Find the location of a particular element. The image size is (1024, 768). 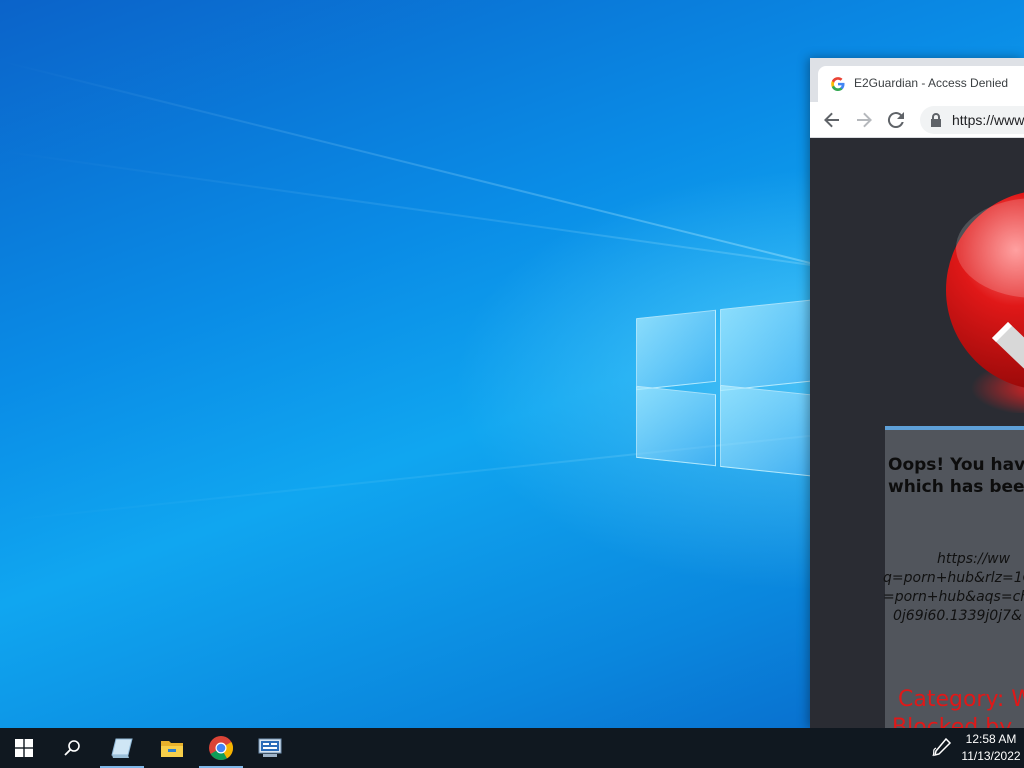

taskbar-app is located at coordinates (122, 748).